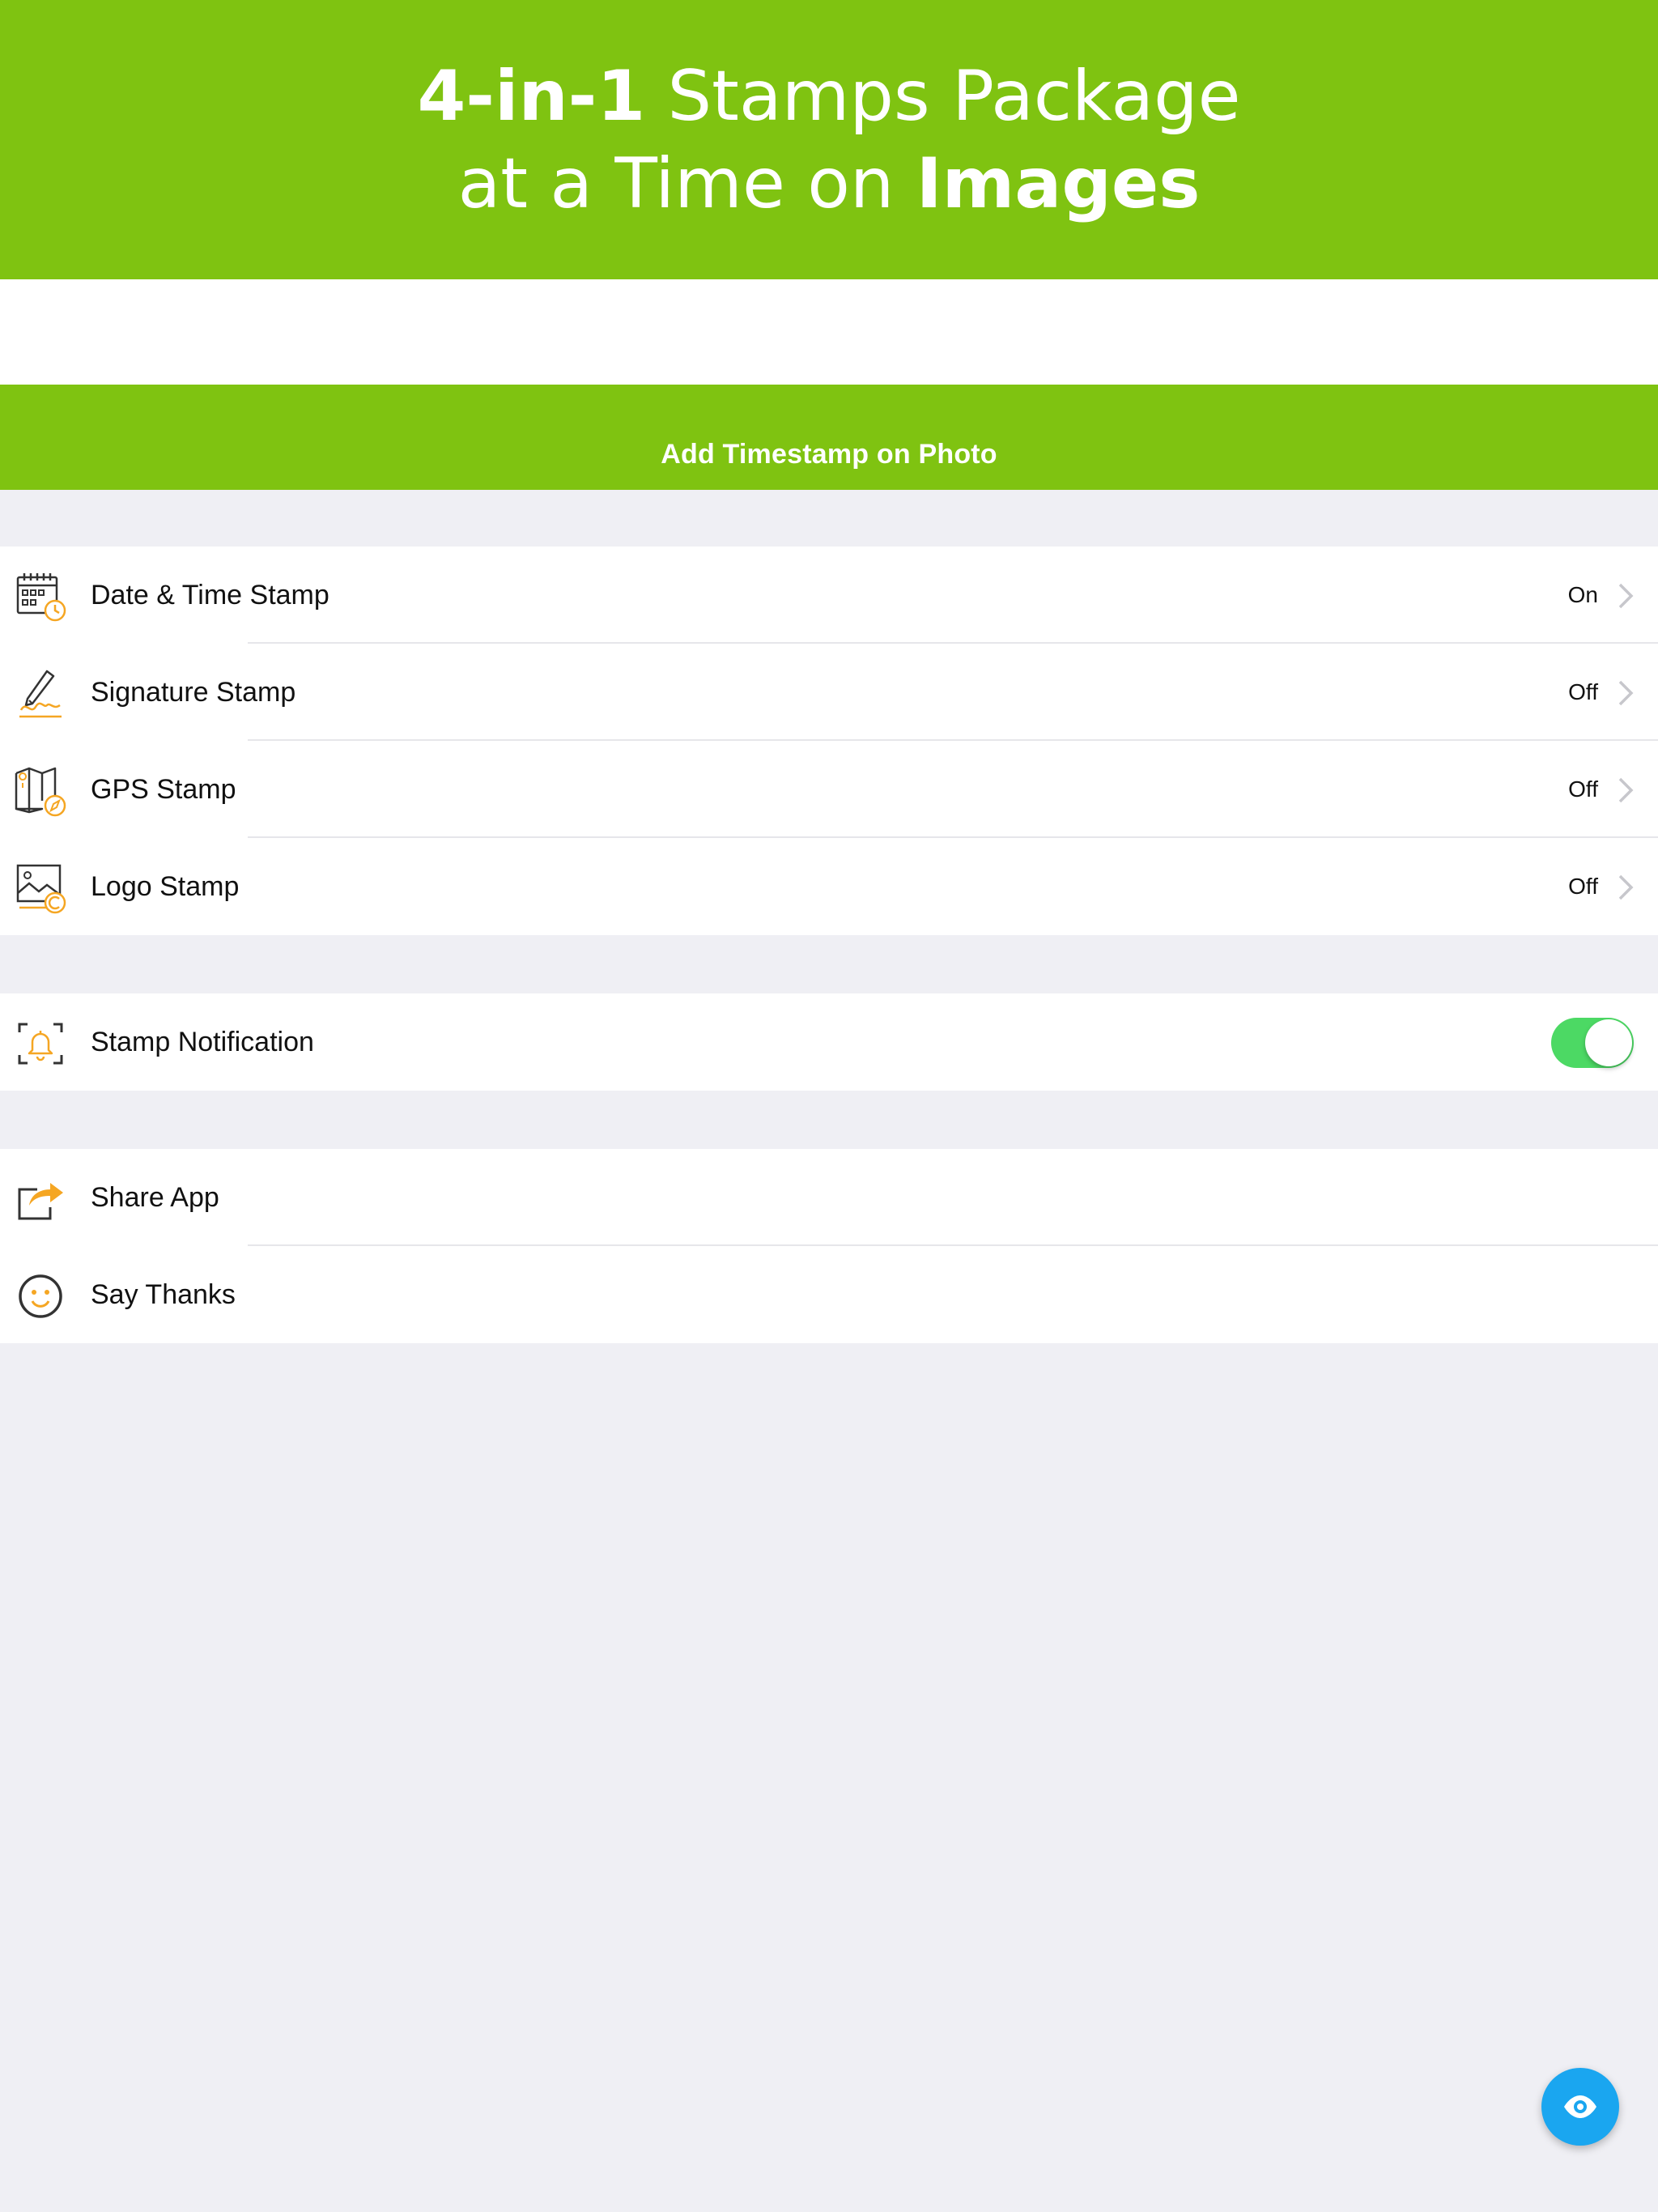 This screenshot has width=1658, height=2212. I want to click on stamp-label: Signature Stamp, so click(193, 692).